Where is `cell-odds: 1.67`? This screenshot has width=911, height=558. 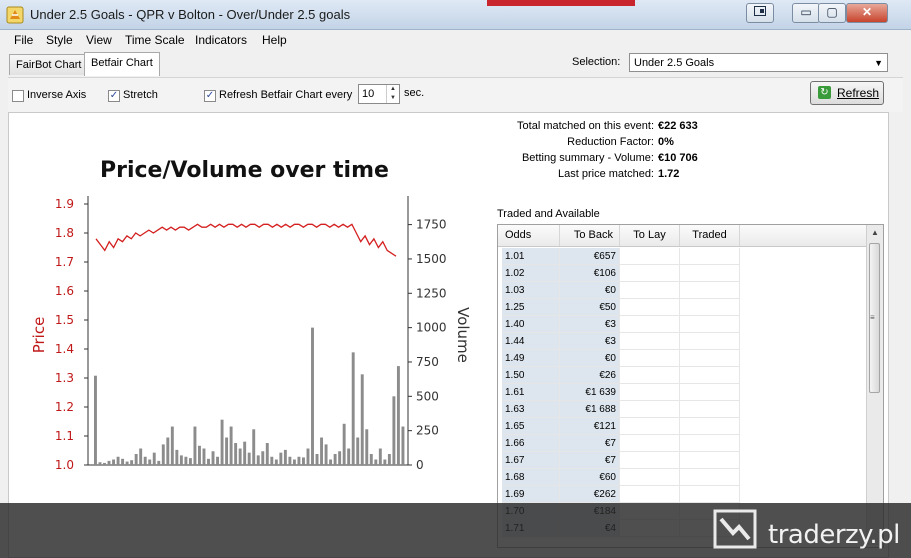
cell-odds: 1.67 is located at coordinates (531, 460).